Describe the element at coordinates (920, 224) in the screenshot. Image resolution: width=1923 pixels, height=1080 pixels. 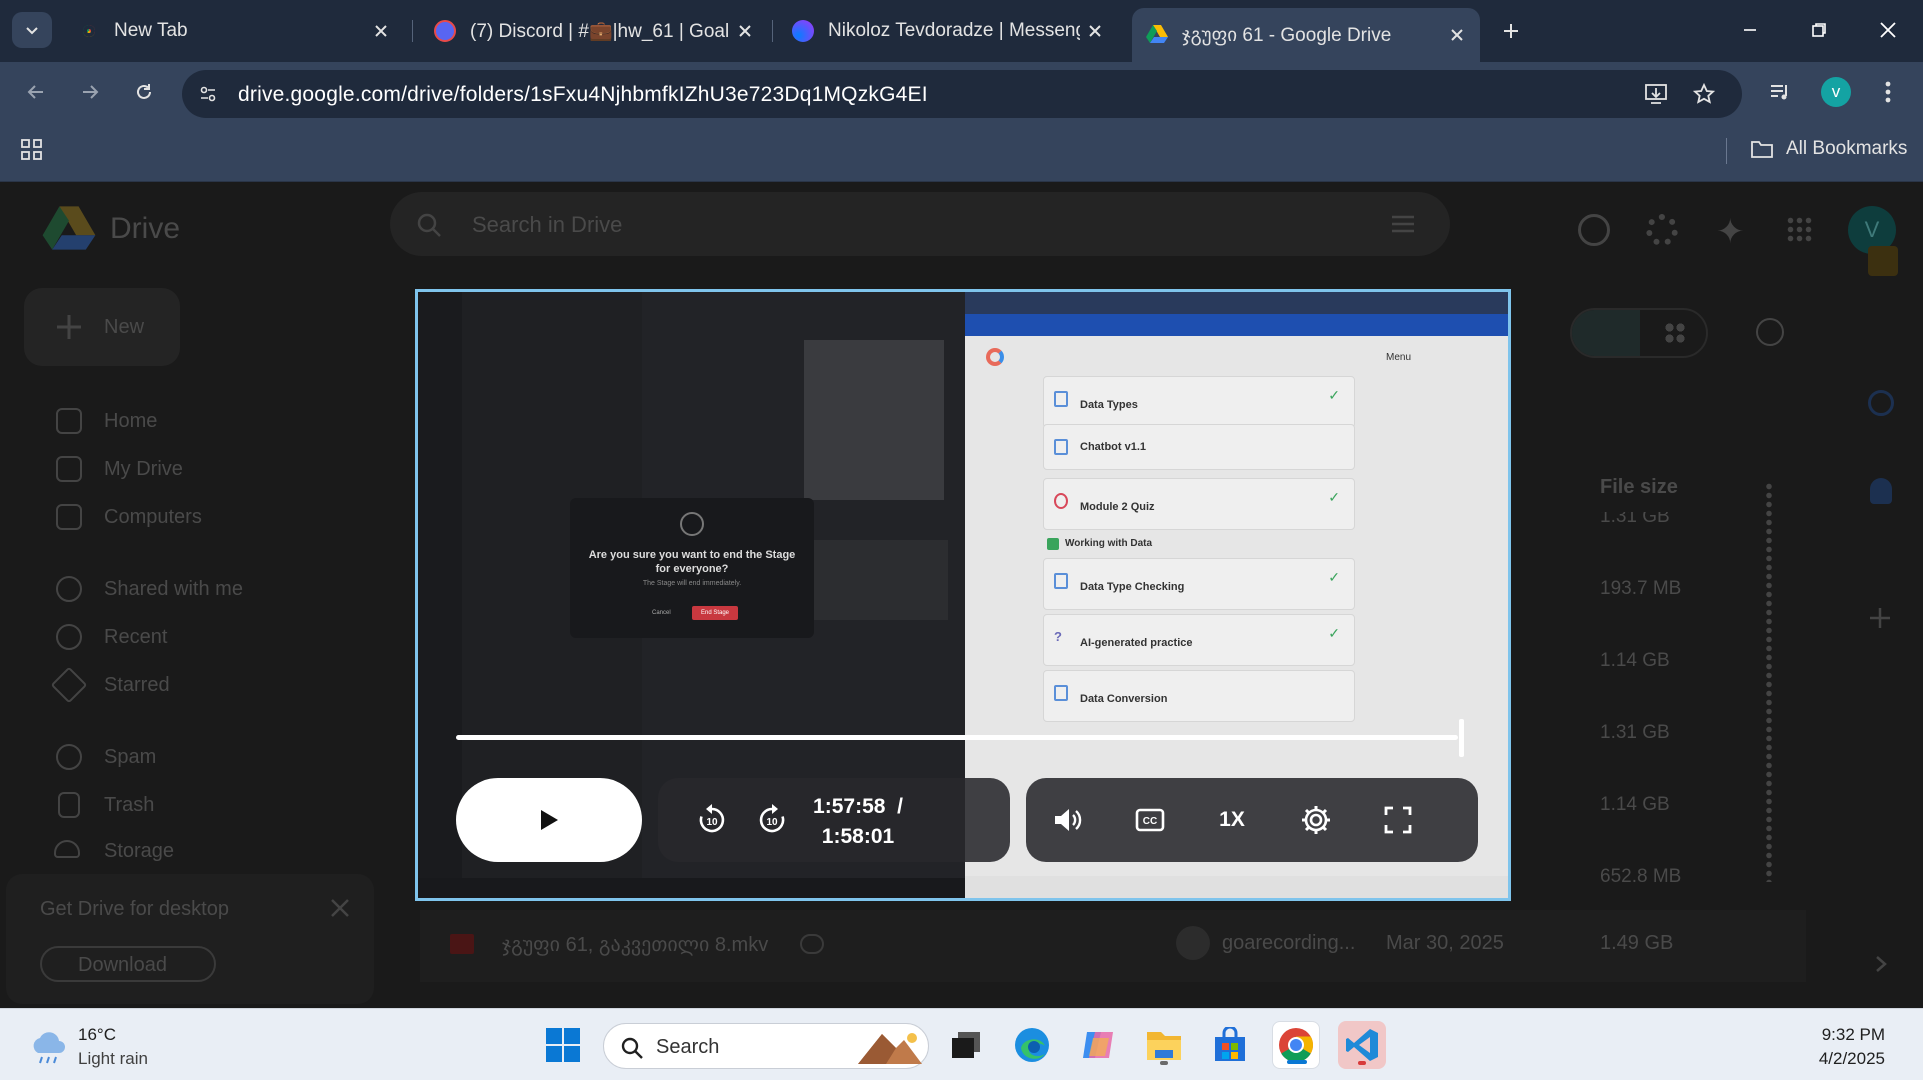
I see `drive-search-bar: Search in Drive` at that location.